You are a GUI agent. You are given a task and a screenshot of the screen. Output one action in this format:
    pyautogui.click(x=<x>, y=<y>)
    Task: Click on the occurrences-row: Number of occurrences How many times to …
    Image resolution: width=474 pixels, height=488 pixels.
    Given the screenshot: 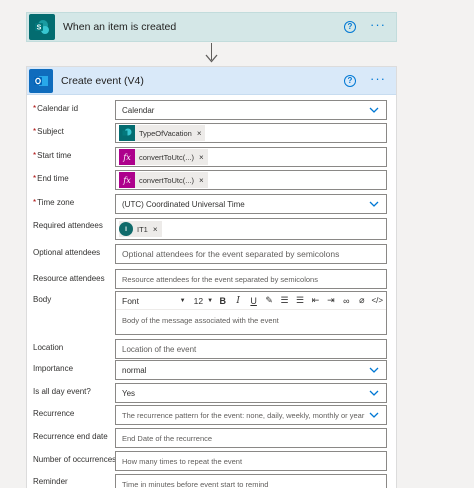 What is the action you would take?
    pyautogui.click(x=211, y=462)
    